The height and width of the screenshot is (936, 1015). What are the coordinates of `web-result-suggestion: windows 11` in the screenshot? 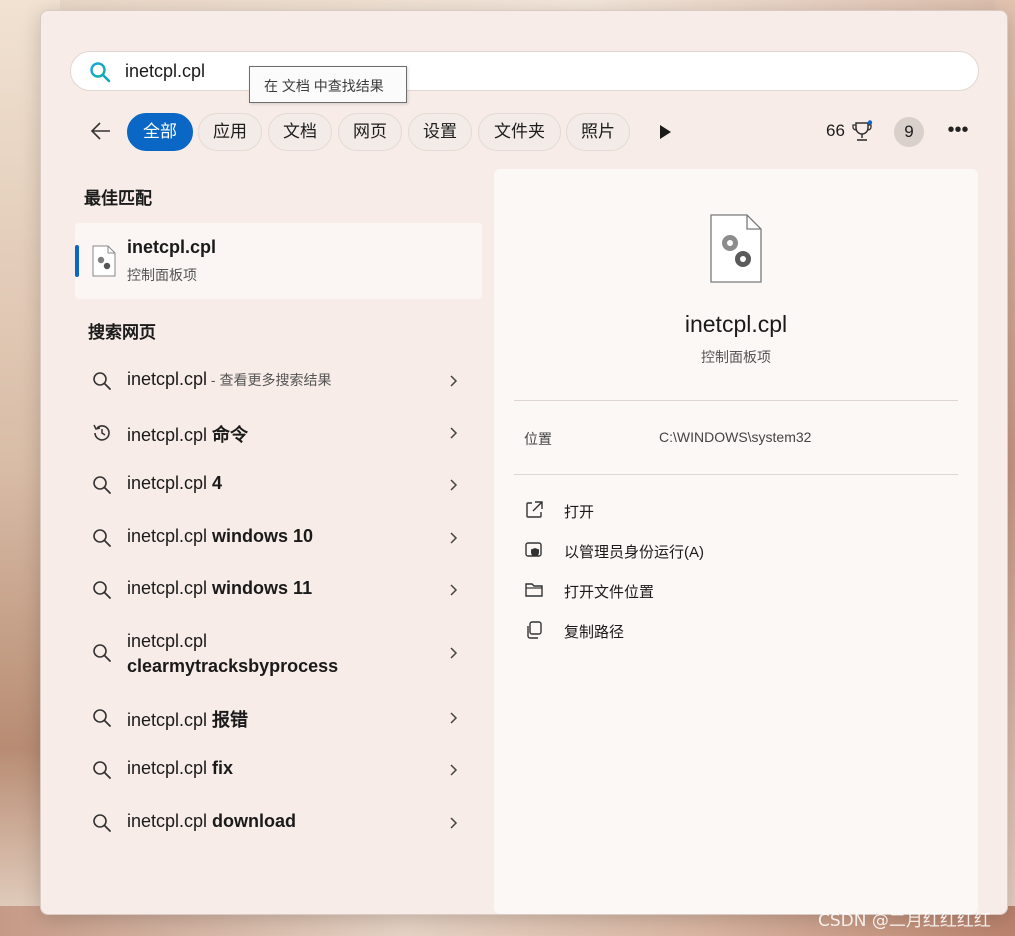 It's located at (262, 588).